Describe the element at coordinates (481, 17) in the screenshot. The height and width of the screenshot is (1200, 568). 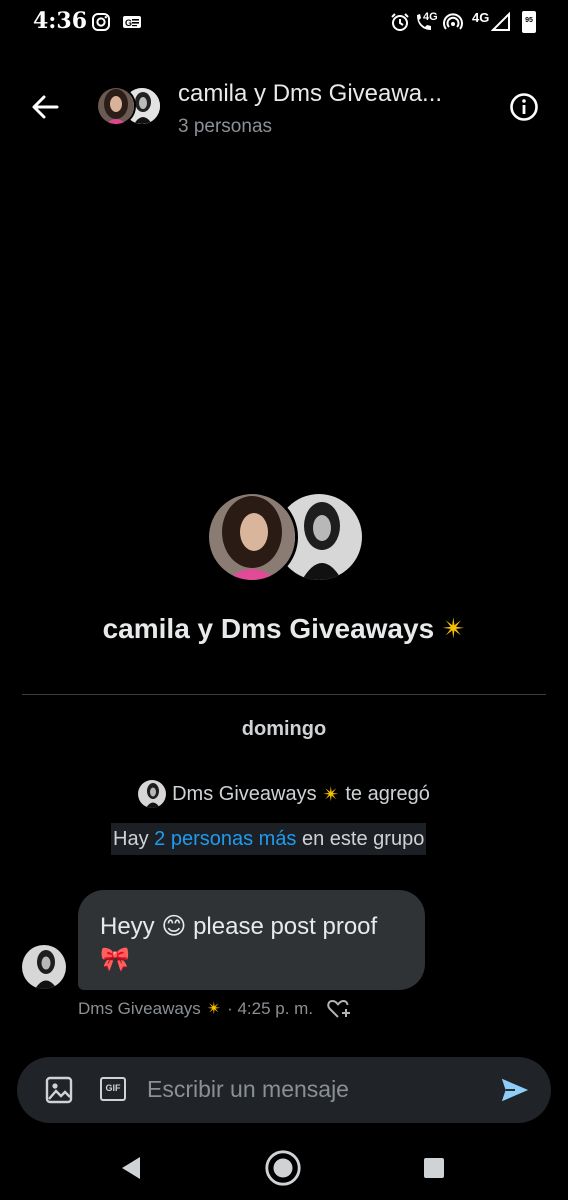
I see `network-label-right: 4G` at that location.